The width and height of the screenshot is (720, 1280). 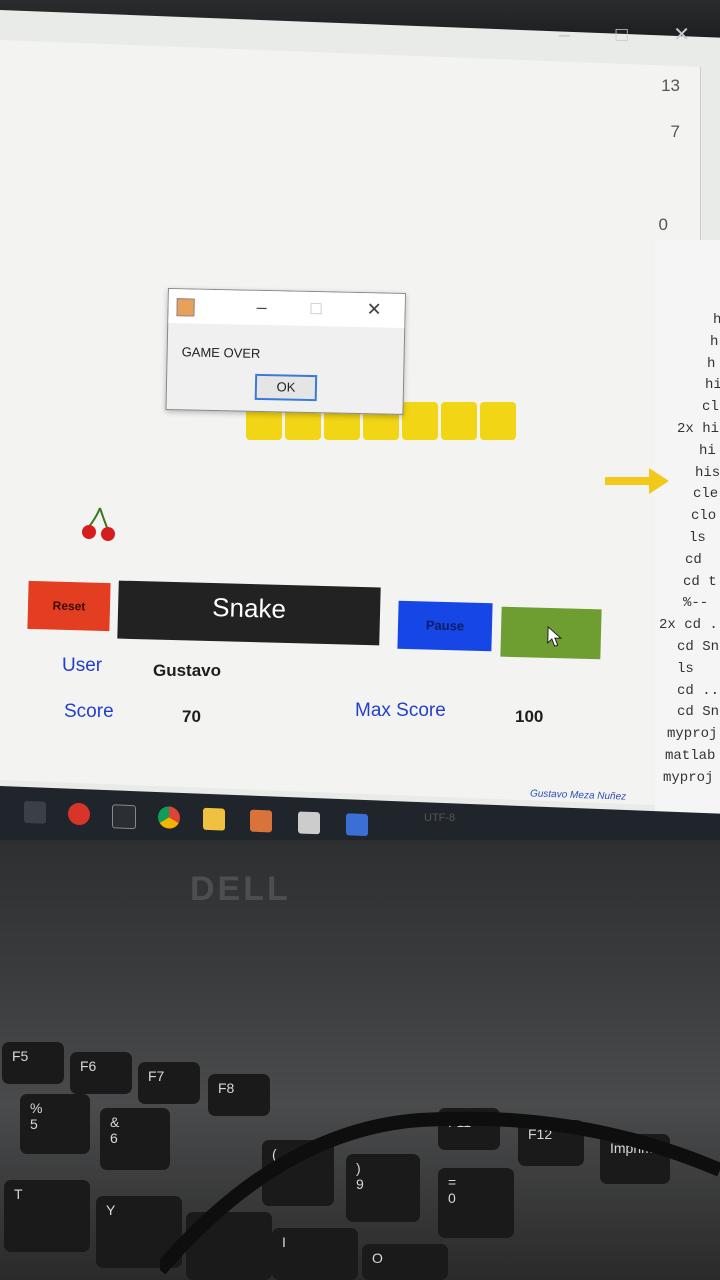 What do you see at coordinates (261, 307) in the screenshot?
I see `dialog-minimize-button: –` at bounding box center [261, 307].